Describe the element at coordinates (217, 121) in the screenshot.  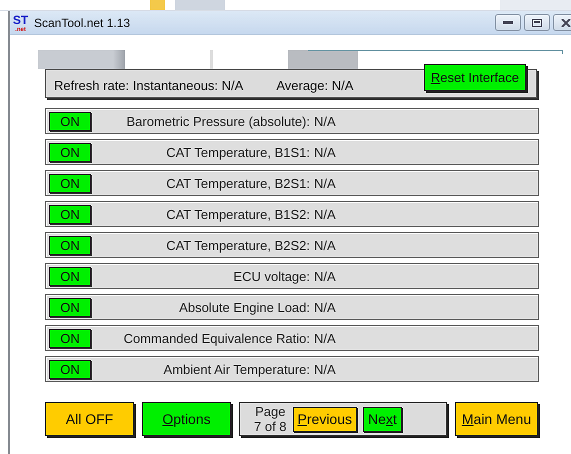
I see `sensor-label: Barometric Pressure (absolute):` at that location.